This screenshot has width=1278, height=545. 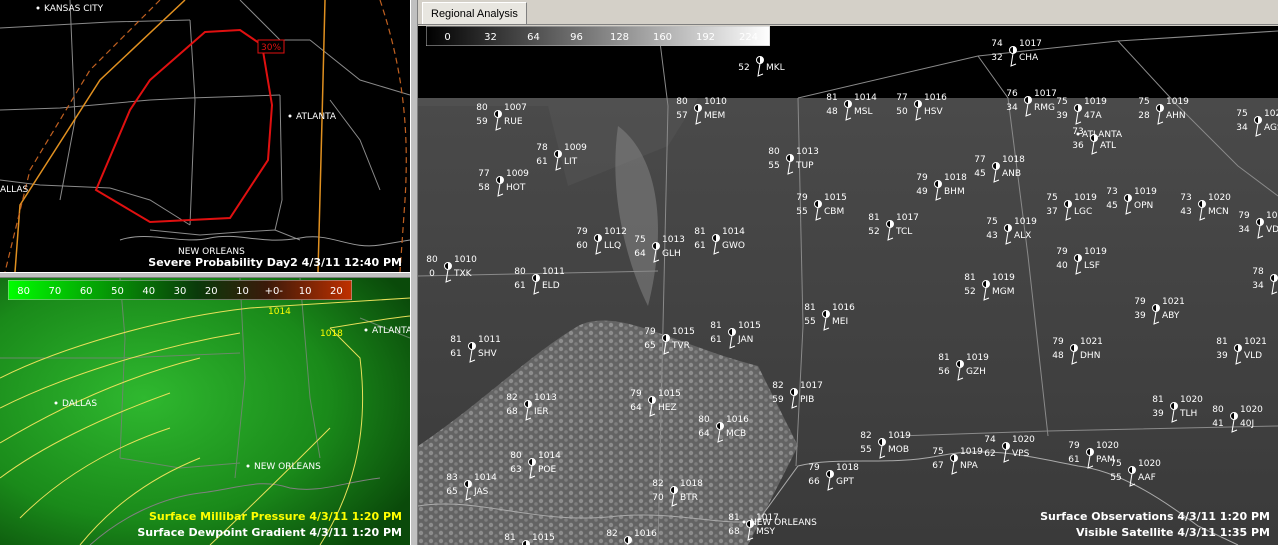 What do you see at coordinates (840, 322) in the screenshot?
I see `station-id: MEI` at bounding box center [840, 322].